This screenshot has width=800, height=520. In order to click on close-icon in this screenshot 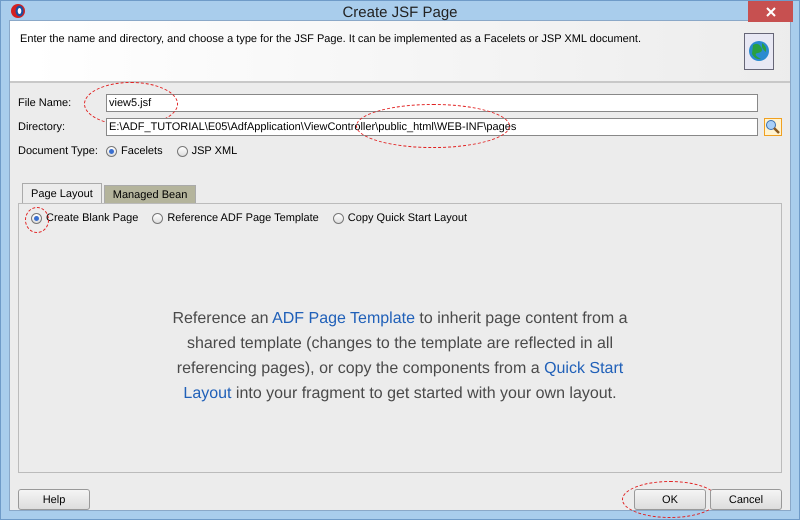, I will do `click(771, 11)`.